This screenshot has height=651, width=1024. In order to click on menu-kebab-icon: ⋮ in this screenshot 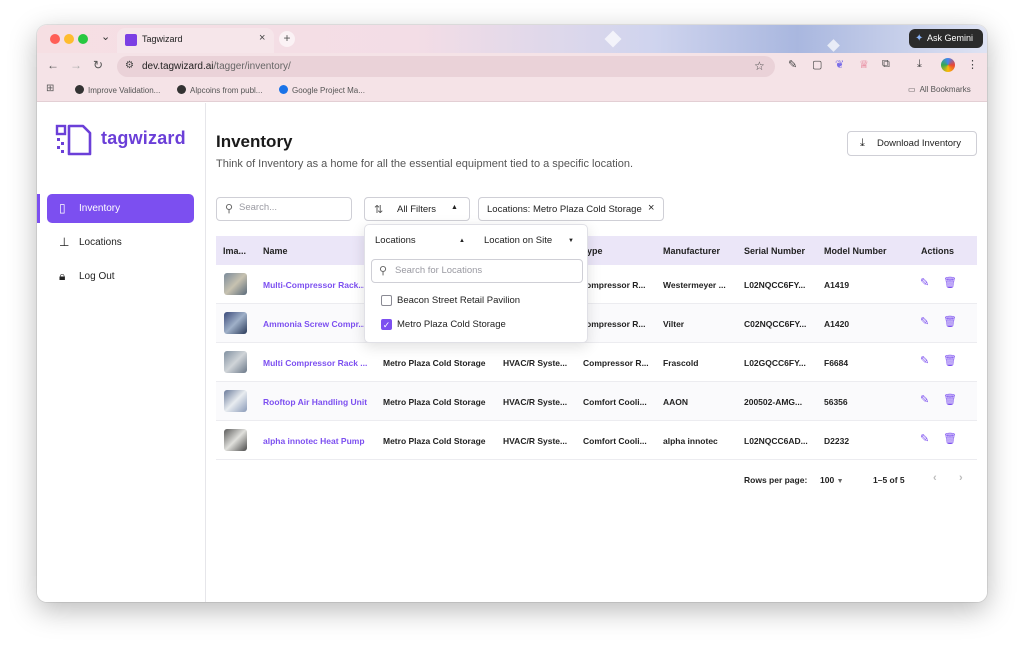, I will do `click(972, 64)`.